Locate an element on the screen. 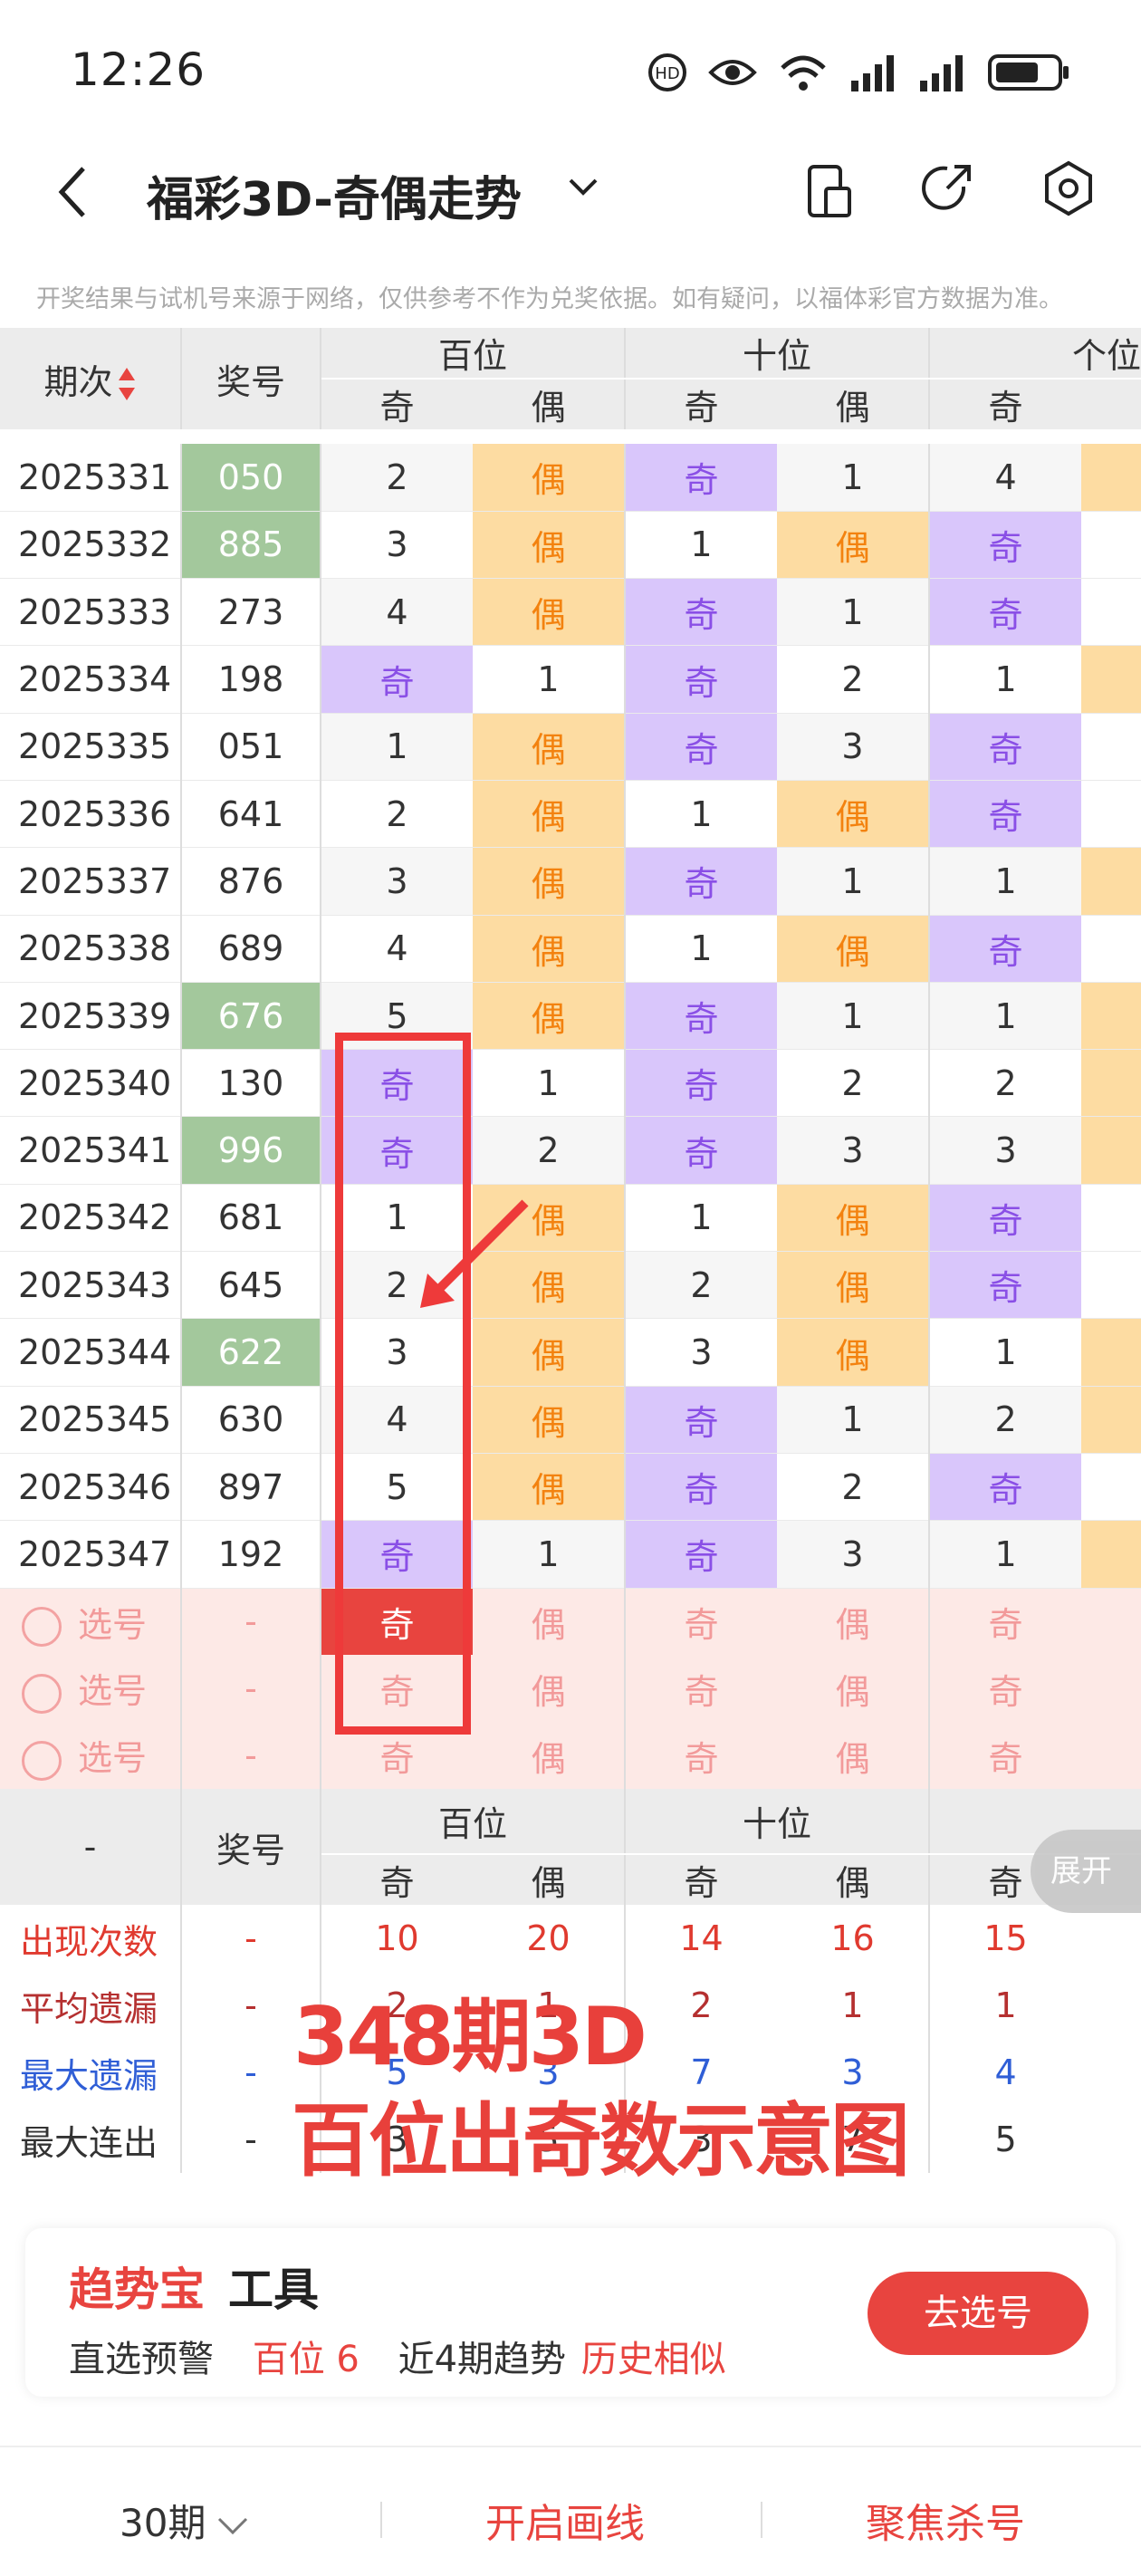  share-icon is located at coordinates (947, 188).